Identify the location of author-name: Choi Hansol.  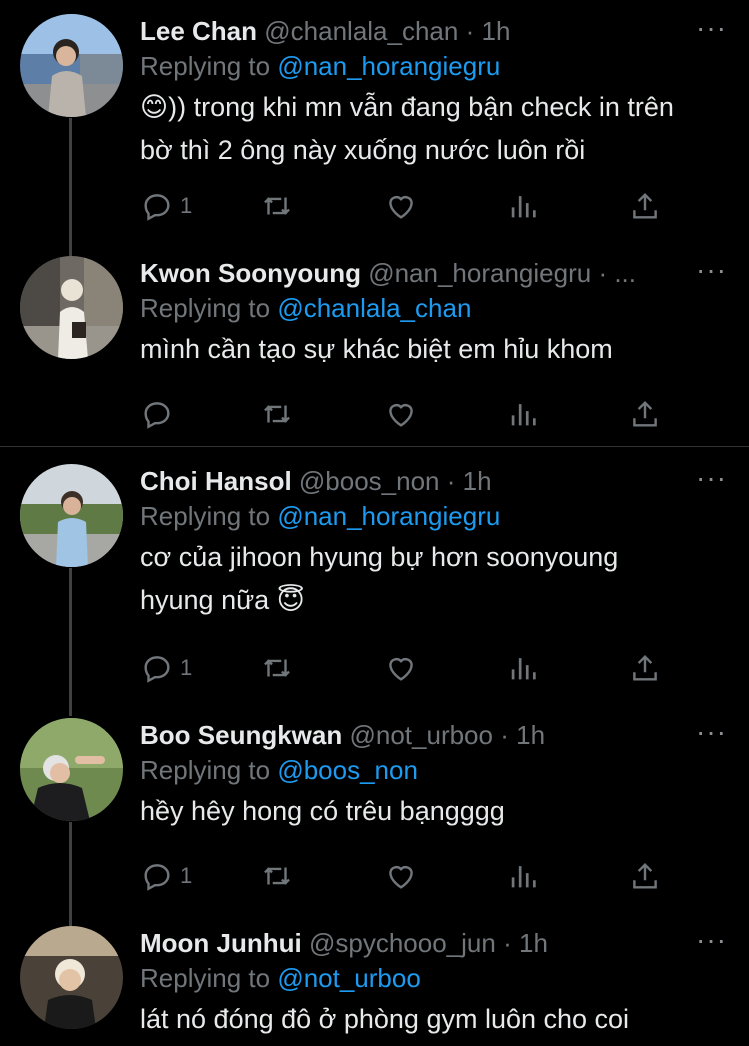
(216, 481).